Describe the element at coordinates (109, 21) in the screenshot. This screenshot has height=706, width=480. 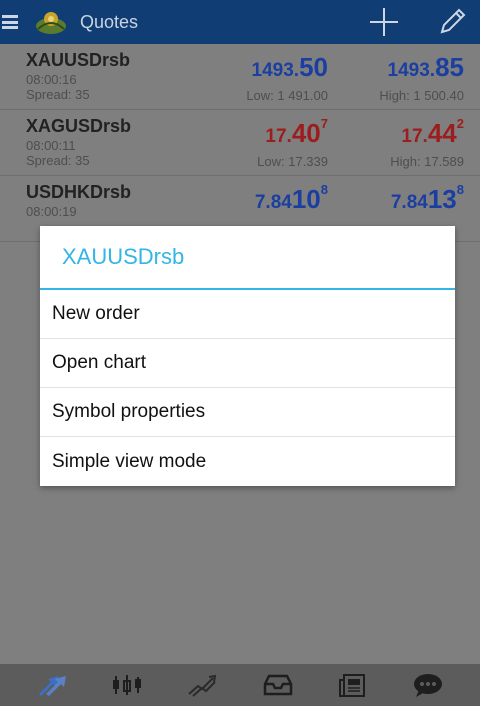
I see `page-title: Quotes` at that location.